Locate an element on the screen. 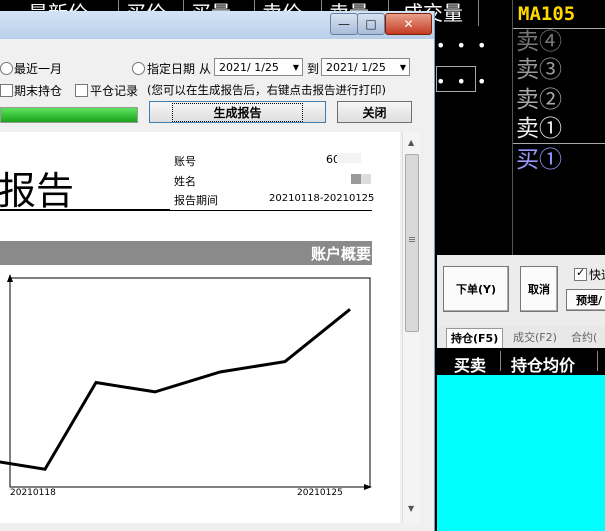 The image size is (605, 531). place-order-button: 下单(Y) is located at coordinates (476, 289).